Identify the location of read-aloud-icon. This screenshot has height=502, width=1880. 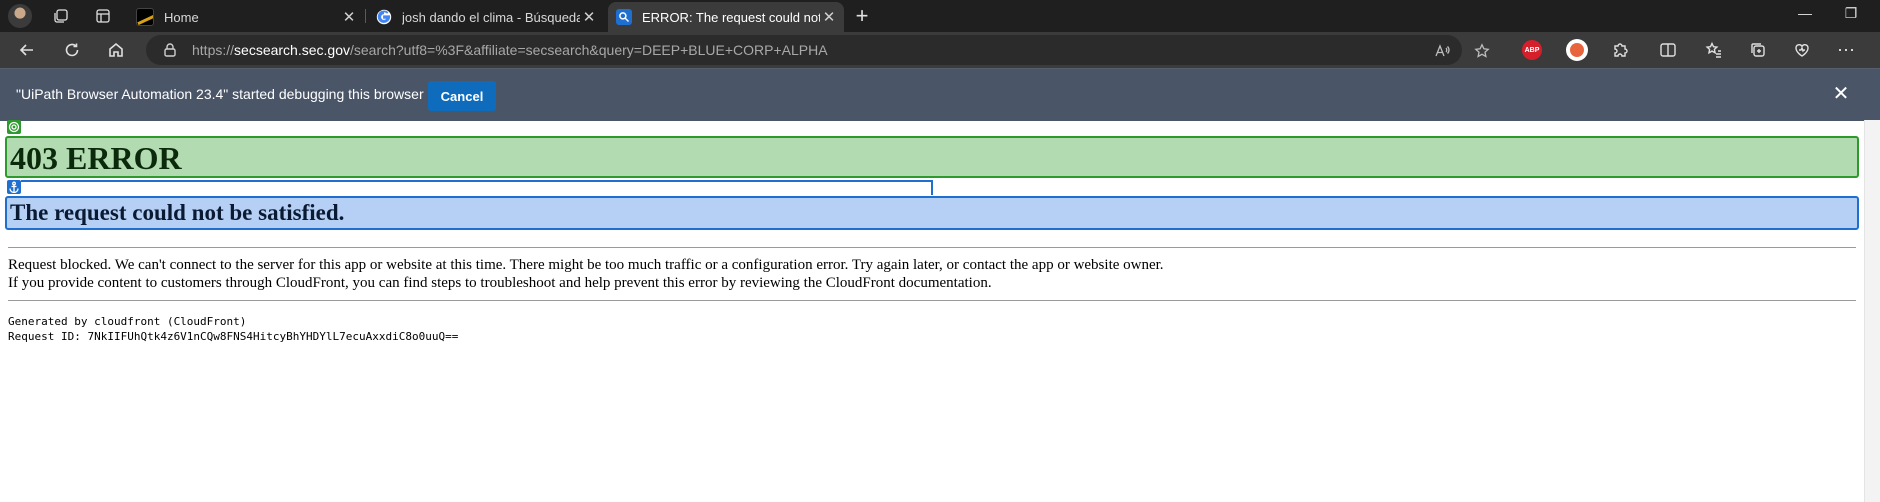
(1442, 51).